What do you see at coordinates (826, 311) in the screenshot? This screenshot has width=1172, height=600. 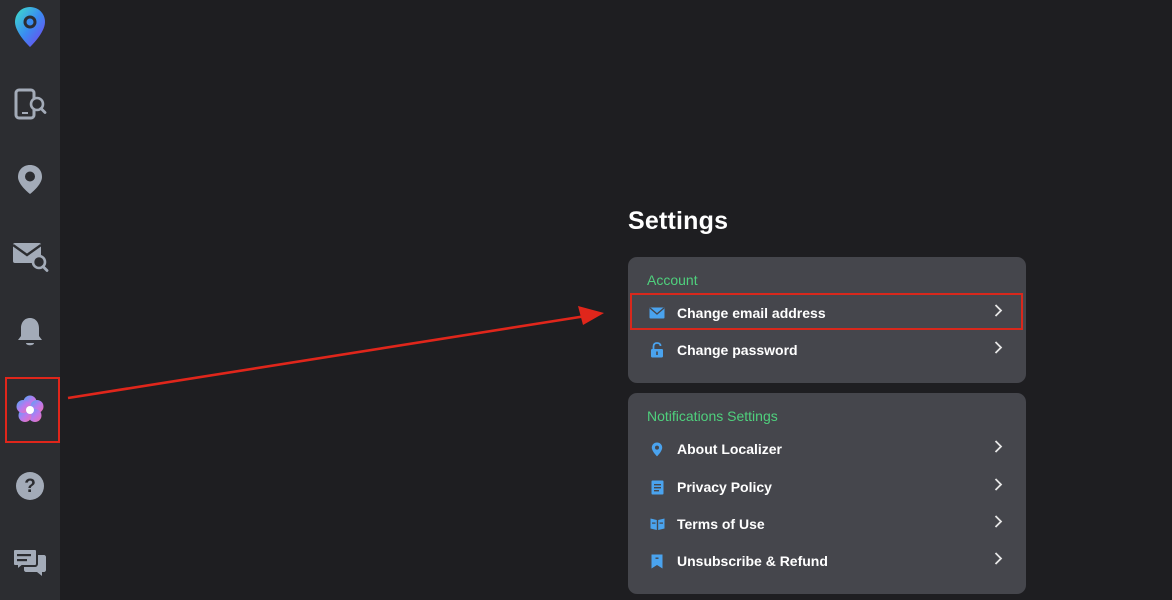 I see `change-email-highlight-box` at bounding box center [826, 311].